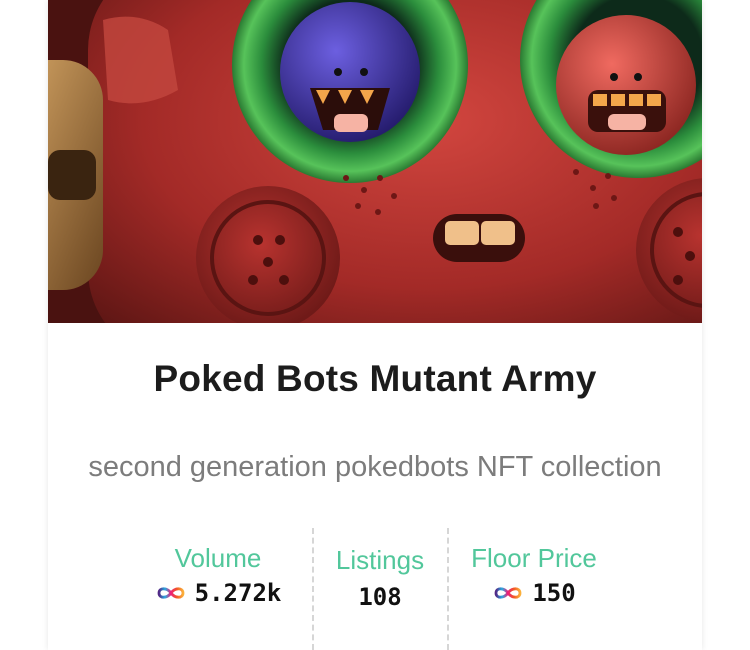 This screenshot has height=650, width=750. What do you see at coordinates (554, 593) in the screenshot?
I see `floor-price-value: 150` at bounding box center [554, 593].